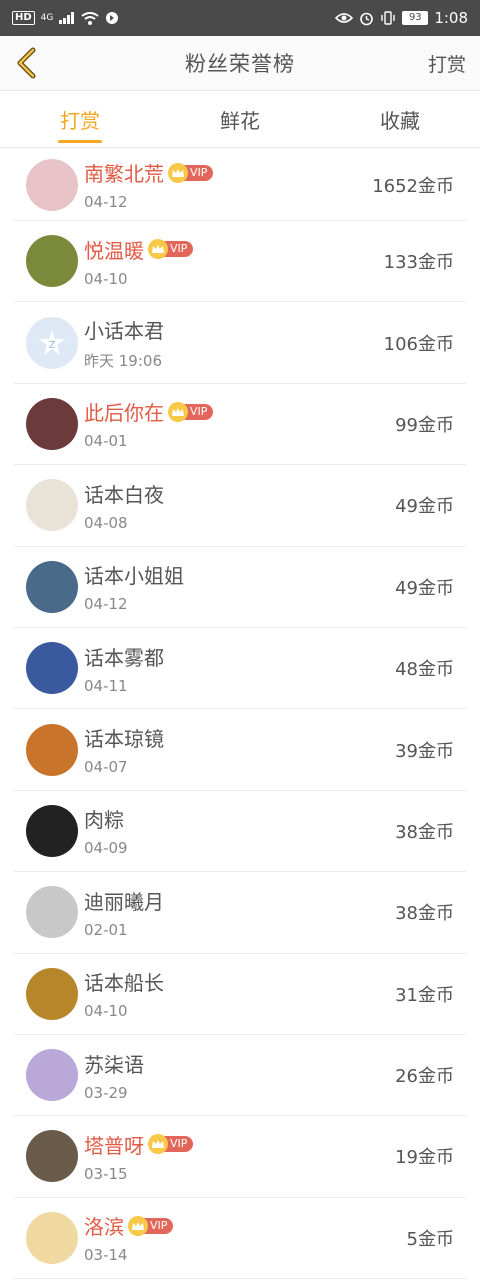 Image resolution: width=480 pixels, height=1280 pixels. Describe the element at coordinates (80, 119) in the screenshot. I see `tab-tips: 打赏` at that location.